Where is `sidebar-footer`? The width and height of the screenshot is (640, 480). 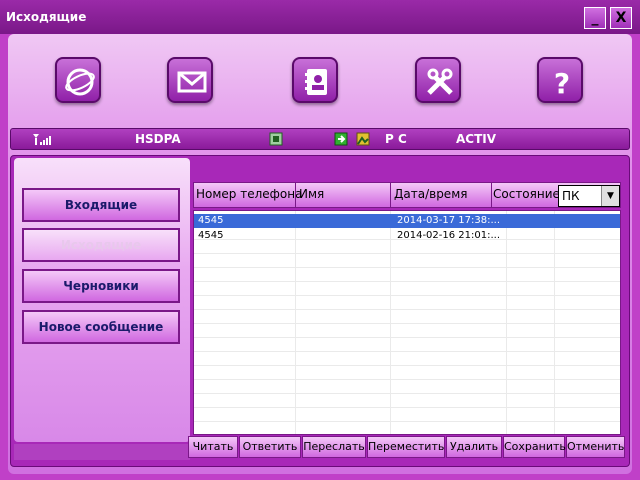
sidebar-footer is located at coordinates (102, 452).